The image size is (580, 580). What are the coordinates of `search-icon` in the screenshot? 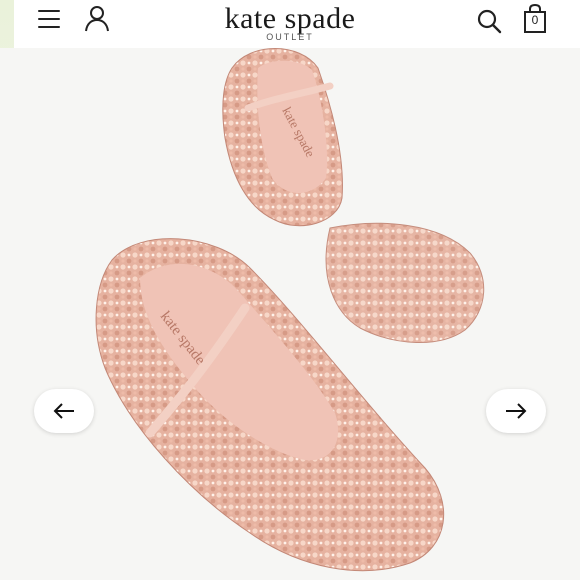 It's located at (489, 21).